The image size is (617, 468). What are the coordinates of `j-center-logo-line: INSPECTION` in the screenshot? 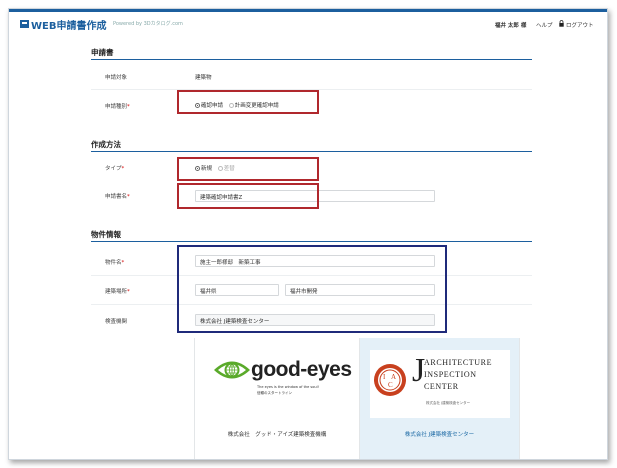 It's located at (450, 374).